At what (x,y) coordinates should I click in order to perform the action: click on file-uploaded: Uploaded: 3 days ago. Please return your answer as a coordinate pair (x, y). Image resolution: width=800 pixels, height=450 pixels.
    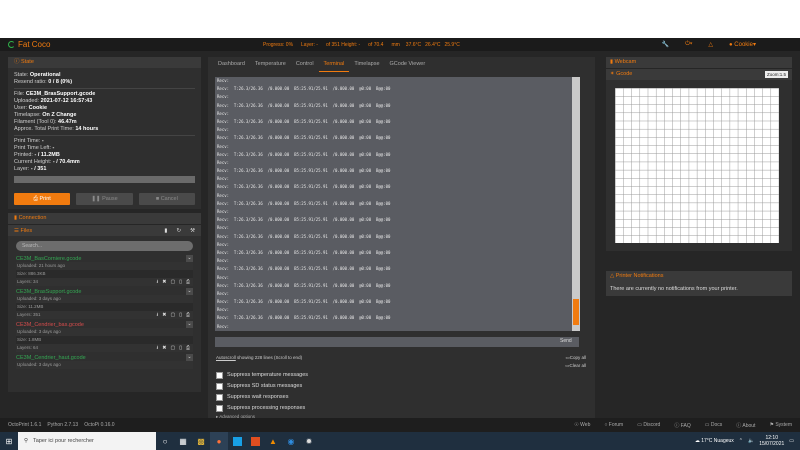
    Looking at the image, I should click on (104, 332).